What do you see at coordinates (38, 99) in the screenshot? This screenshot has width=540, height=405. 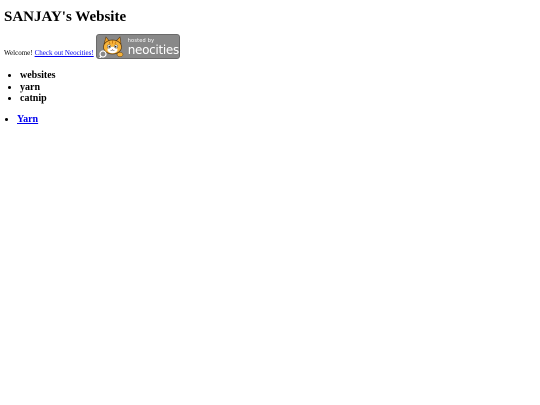 I see `list-item: catnip` at bounding box center [38, 99].